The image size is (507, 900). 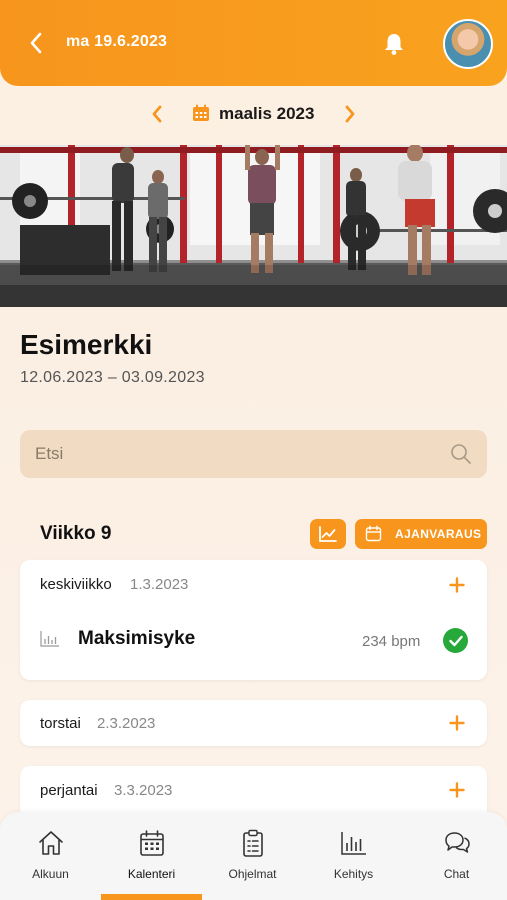 I want to click on nav-label: Ohjelmat, so click(x=252, y=874).